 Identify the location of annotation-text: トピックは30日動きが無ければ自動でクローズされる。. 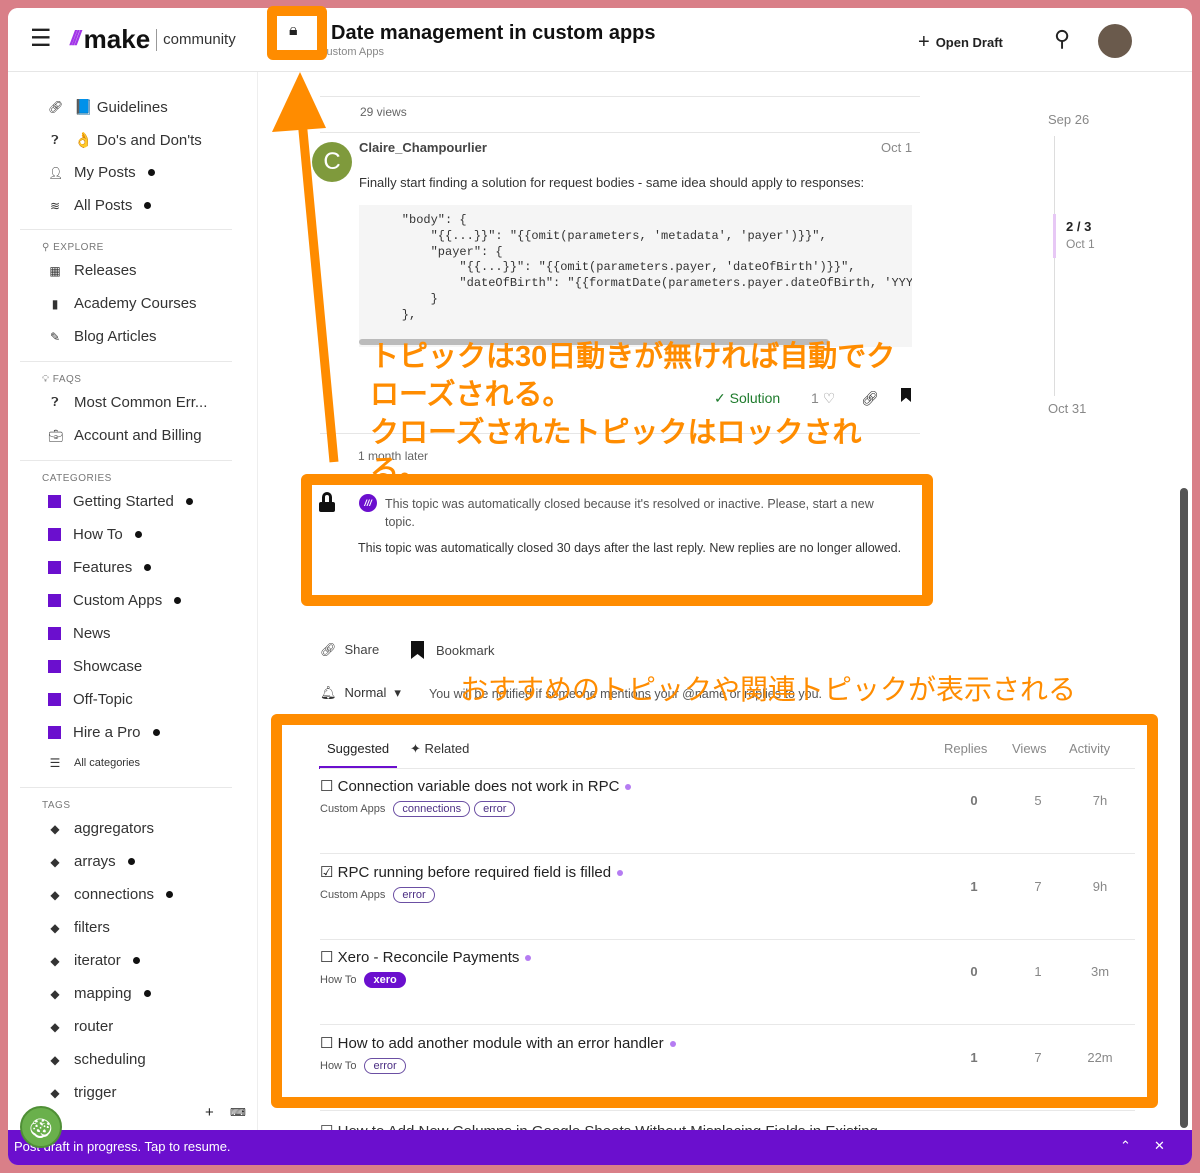
(633, 376).